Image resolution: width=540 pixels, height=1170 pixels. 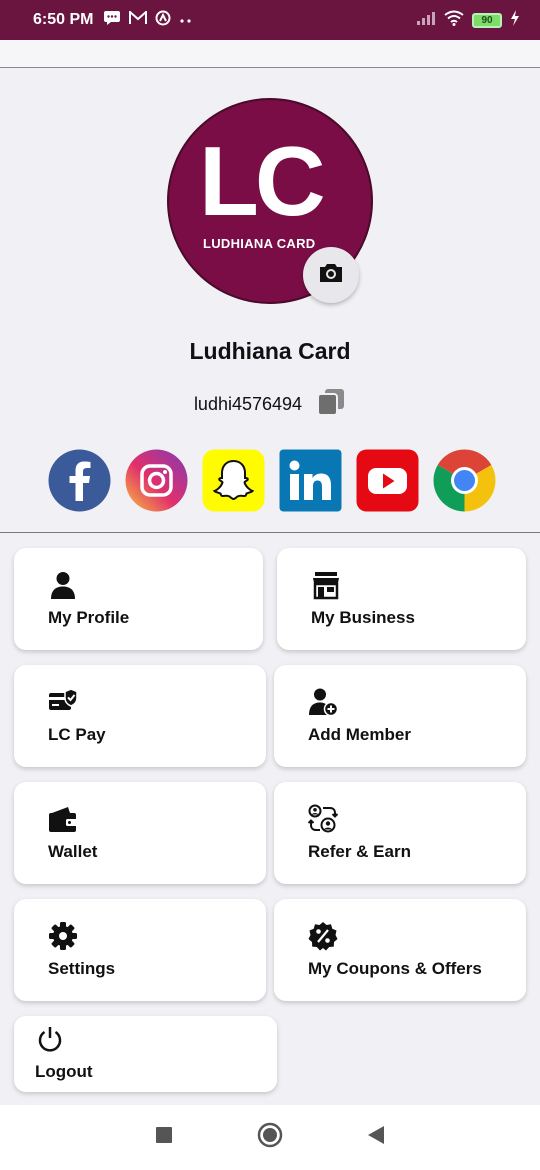 What do you see at coordinates (63, 19) in the screenshot?
I see `status-time: 6:50 PM` at bounding box center [63, 19].